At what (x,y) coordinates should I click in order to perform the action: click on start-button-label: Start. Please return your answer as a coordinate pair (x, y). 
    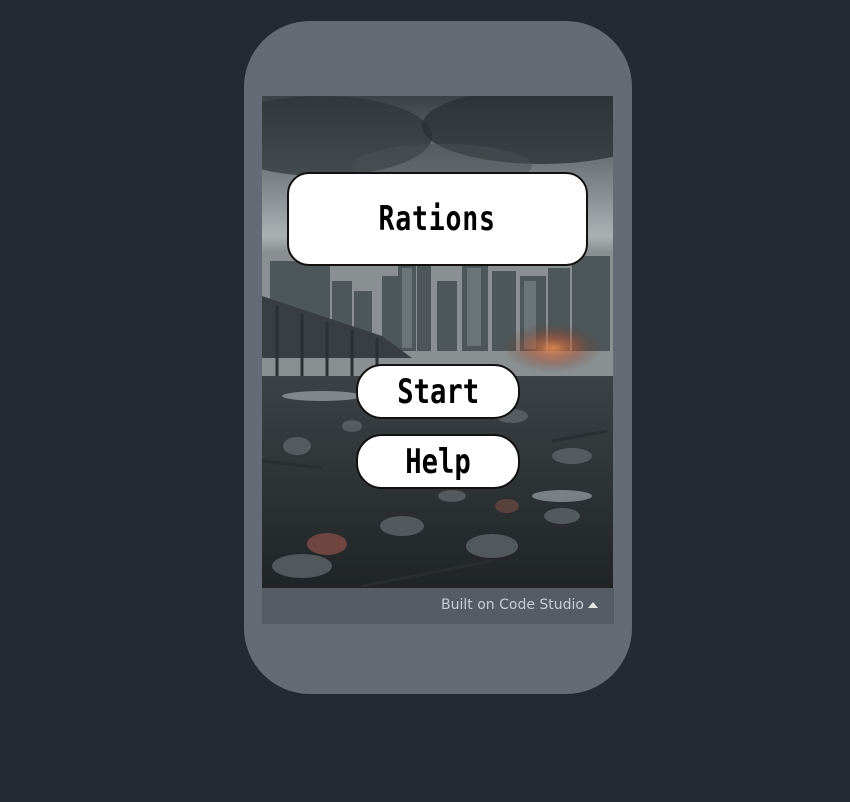
    Looking at the image, I should click on (438, 391).